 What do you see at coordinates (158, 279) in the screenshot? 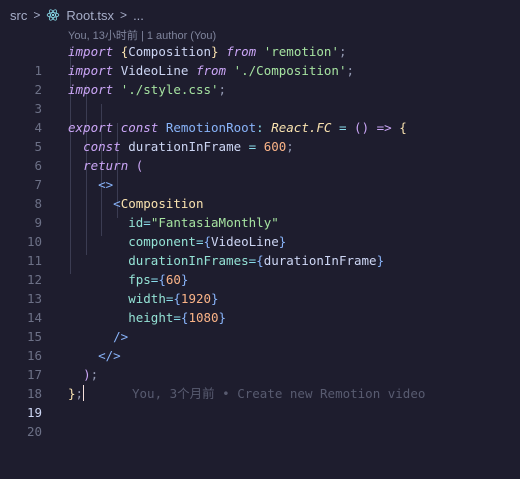
I see `line-content: fps={60}` at bounding box center [158, 279].